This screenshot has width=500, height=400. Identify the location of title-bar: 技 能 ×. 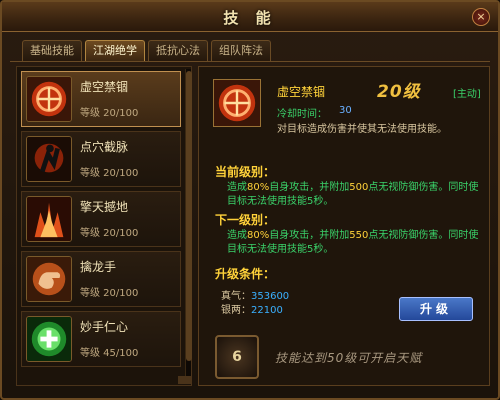
(250, 17).